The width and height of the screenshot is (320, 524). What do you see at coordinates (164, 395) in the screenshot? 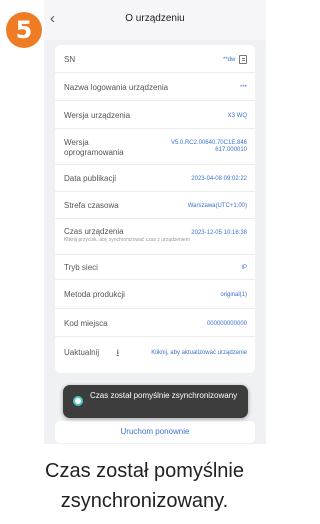
I see `toast-message: Czas został pomyślnie zsynchronizowany` at bounding box center [164, 395].